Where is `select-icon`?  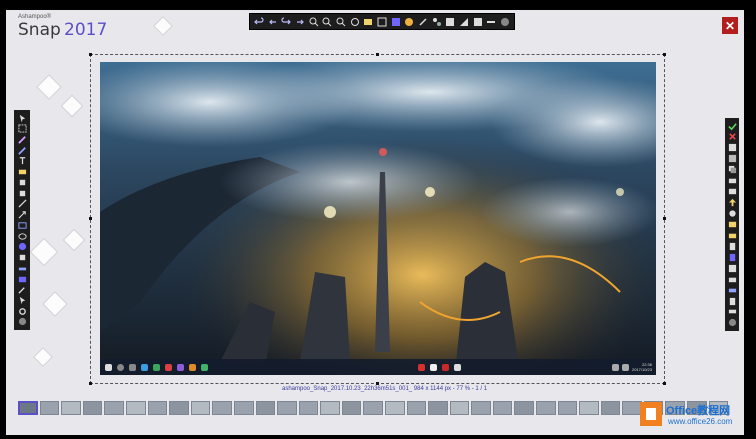 select-icon is located at coordinates (396, 22).